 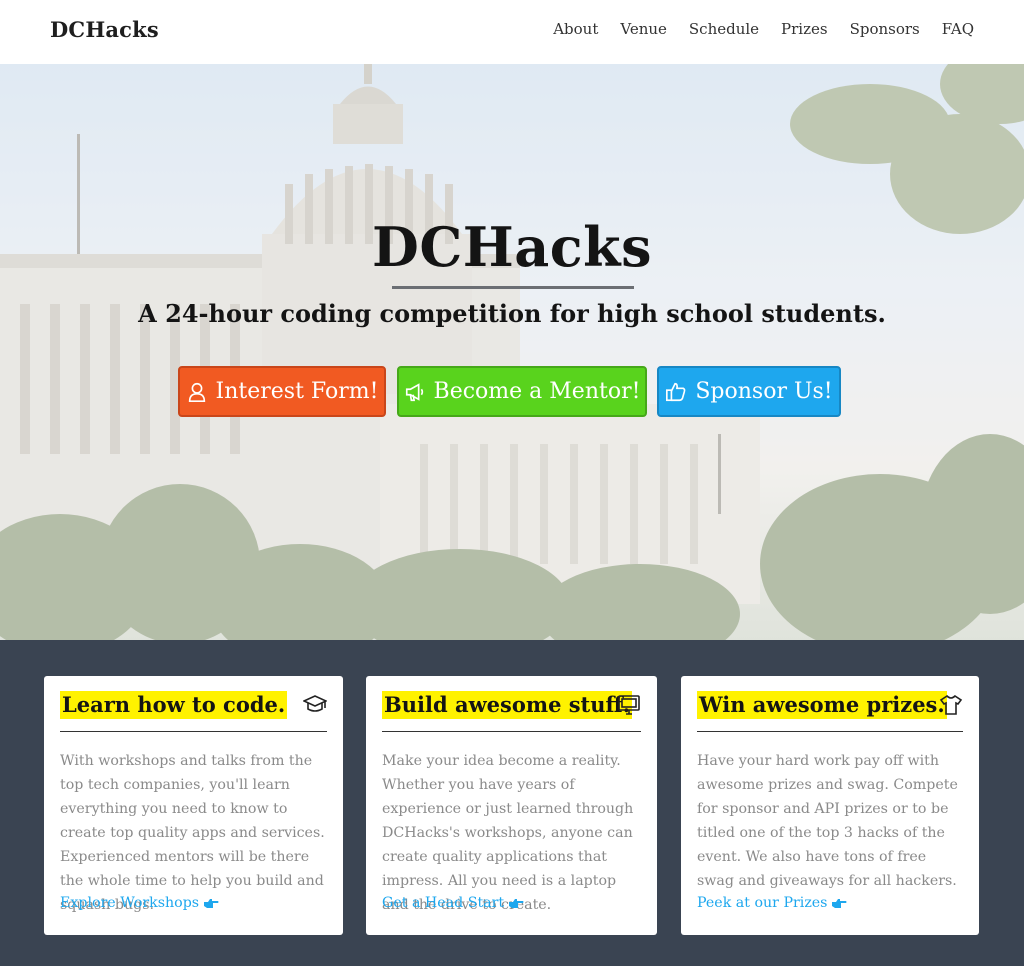 I want to click on card-header: Win awesome prizes., so click(x=830, y=711).